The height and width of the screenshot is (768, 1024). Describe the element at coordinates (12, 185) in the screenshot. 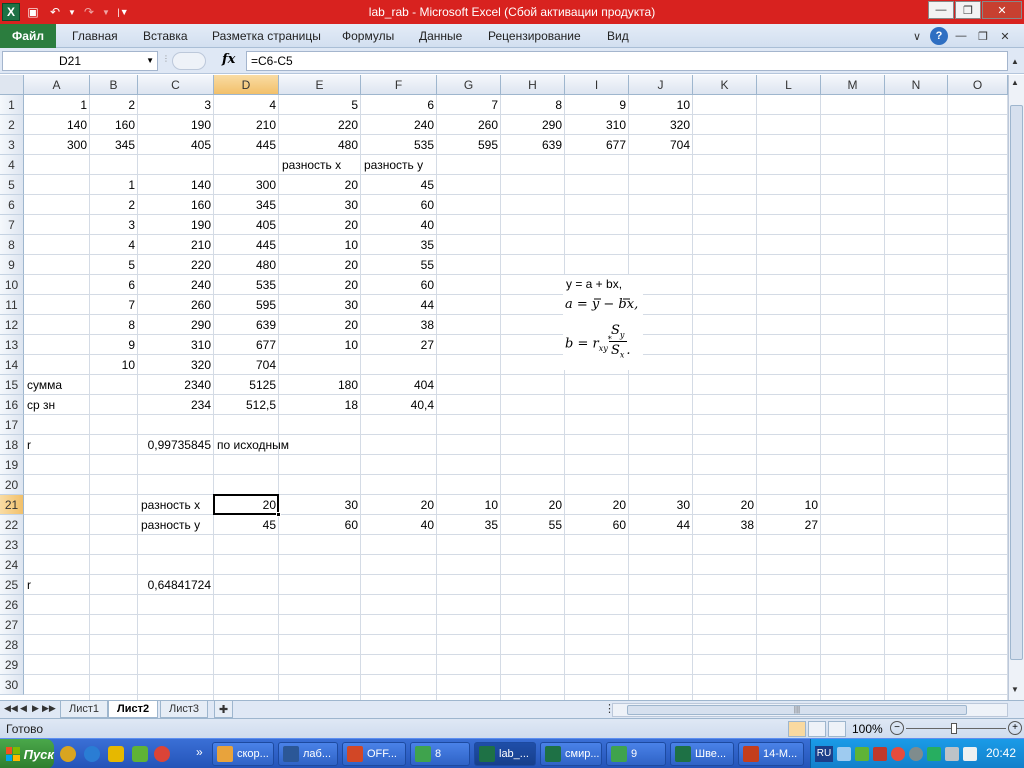

I see `row-header-5: 5` at that location.